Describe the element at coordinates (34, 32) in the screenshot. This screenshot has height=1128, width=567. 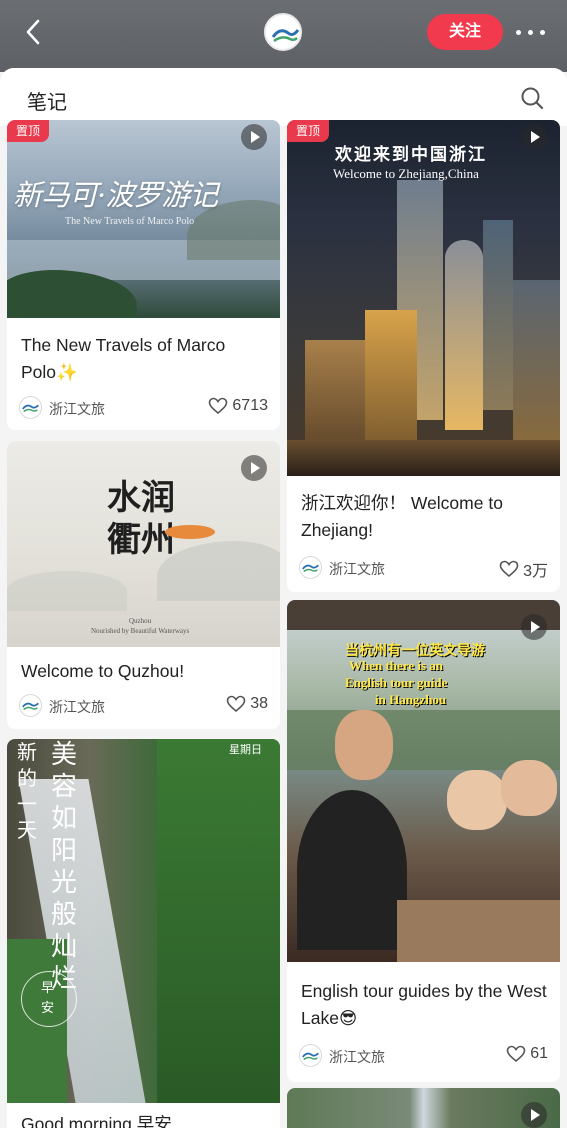
I see `back-icon` at that location.